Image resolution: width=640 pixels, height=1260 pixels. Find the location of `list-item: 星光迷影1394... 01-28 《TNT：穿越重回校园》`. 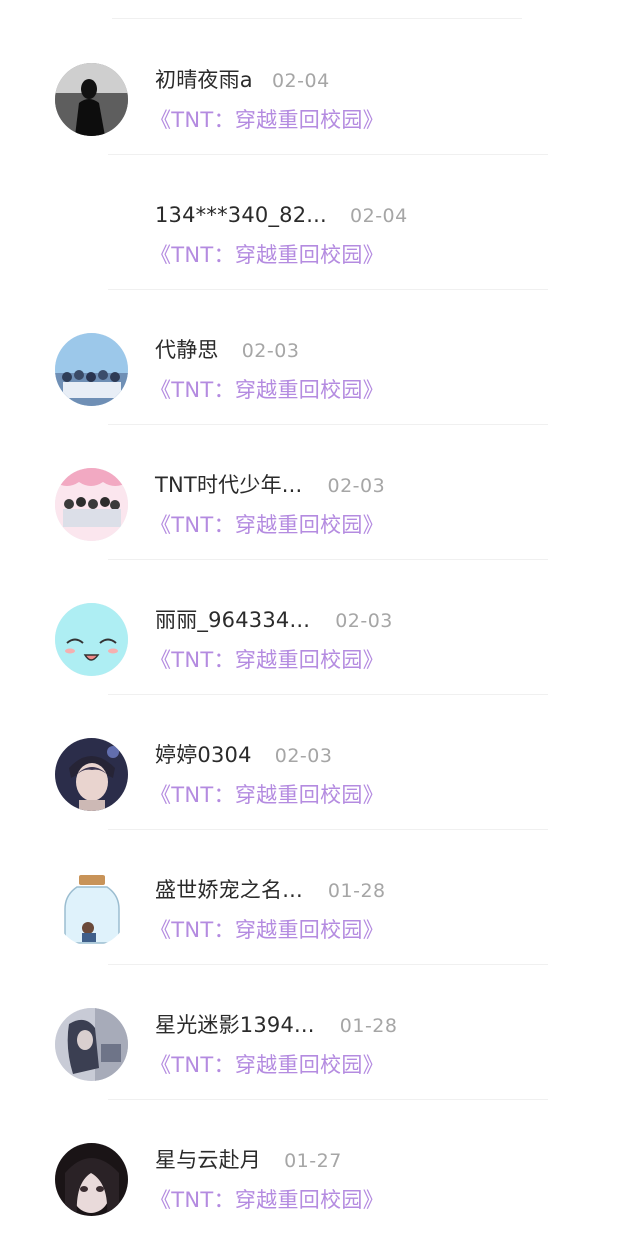

list-item: 星光迷影1394... 01-28 《TNT：穿越重回校园》 is located at coordinates (320, 1057).